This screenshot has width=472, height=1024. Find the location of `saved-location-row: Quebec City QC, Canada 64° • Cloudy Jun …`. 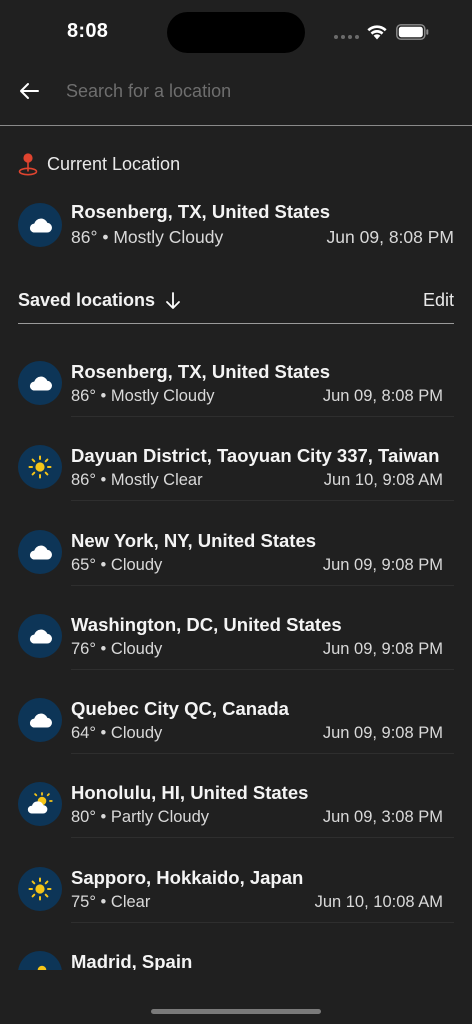

saved-location-row: Quebec City QC, Canada 64° • Cloudy Jun … is located at coordinates (236, 725).